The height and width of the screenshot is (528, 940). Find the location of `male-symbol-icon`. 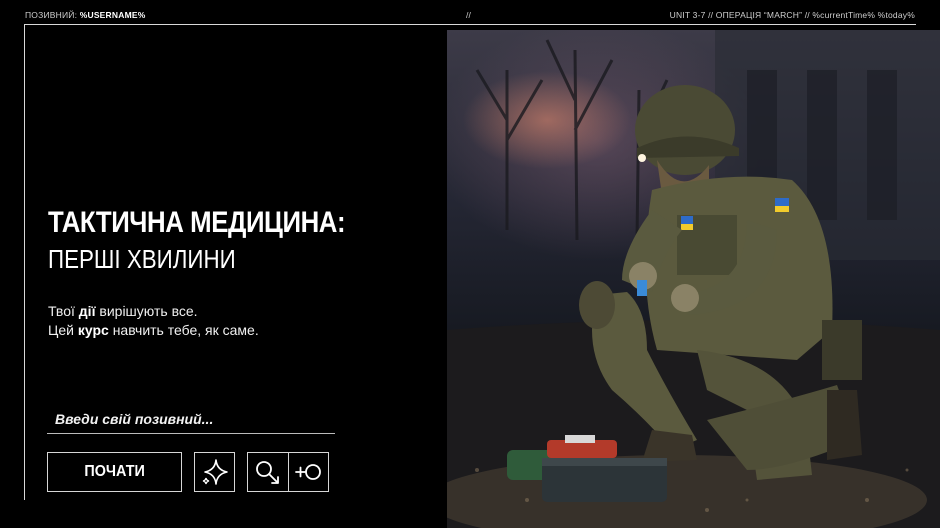

male-symbol-icon is located at coordinates (268, 472).